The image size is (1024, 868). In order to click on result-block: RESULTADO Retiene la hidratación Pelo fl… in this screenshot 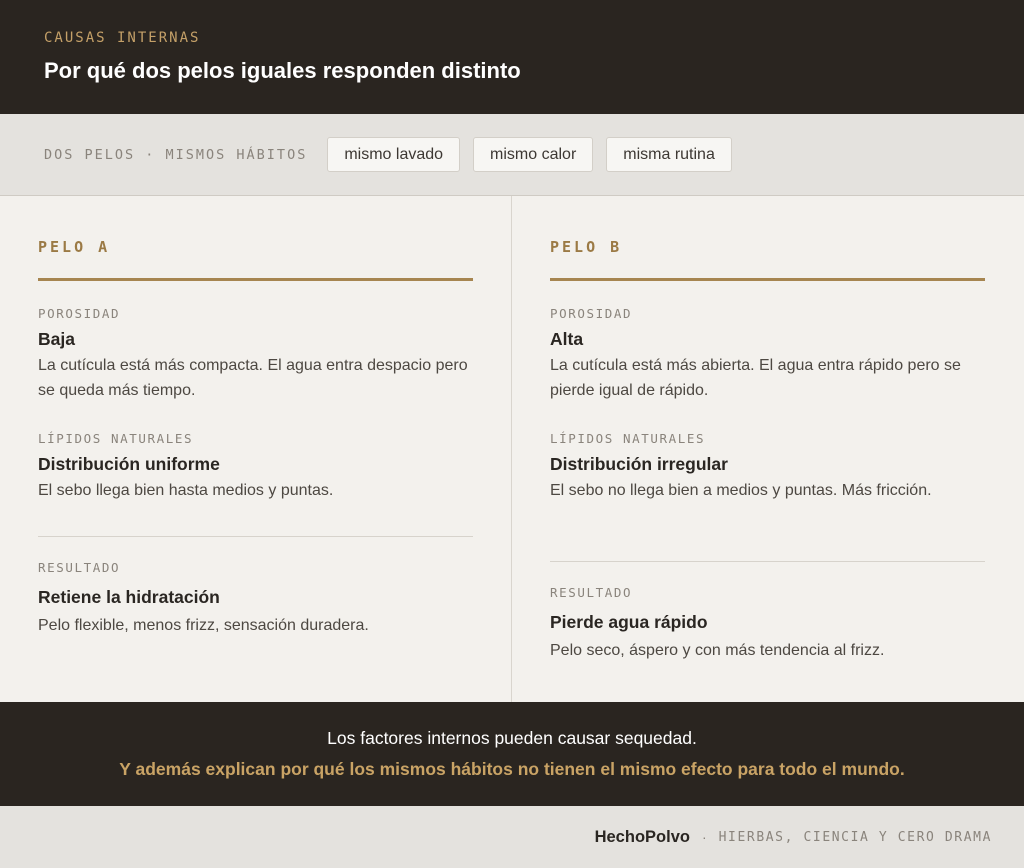, I will do `click(255, 599)`.